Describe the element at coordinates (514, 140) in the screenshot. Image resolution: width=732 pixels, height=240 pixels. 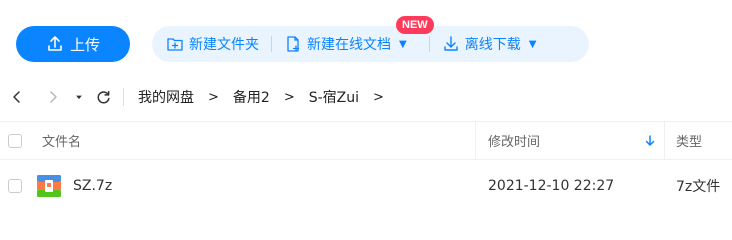
I see `column-header-modified: 修改时间` at that location.